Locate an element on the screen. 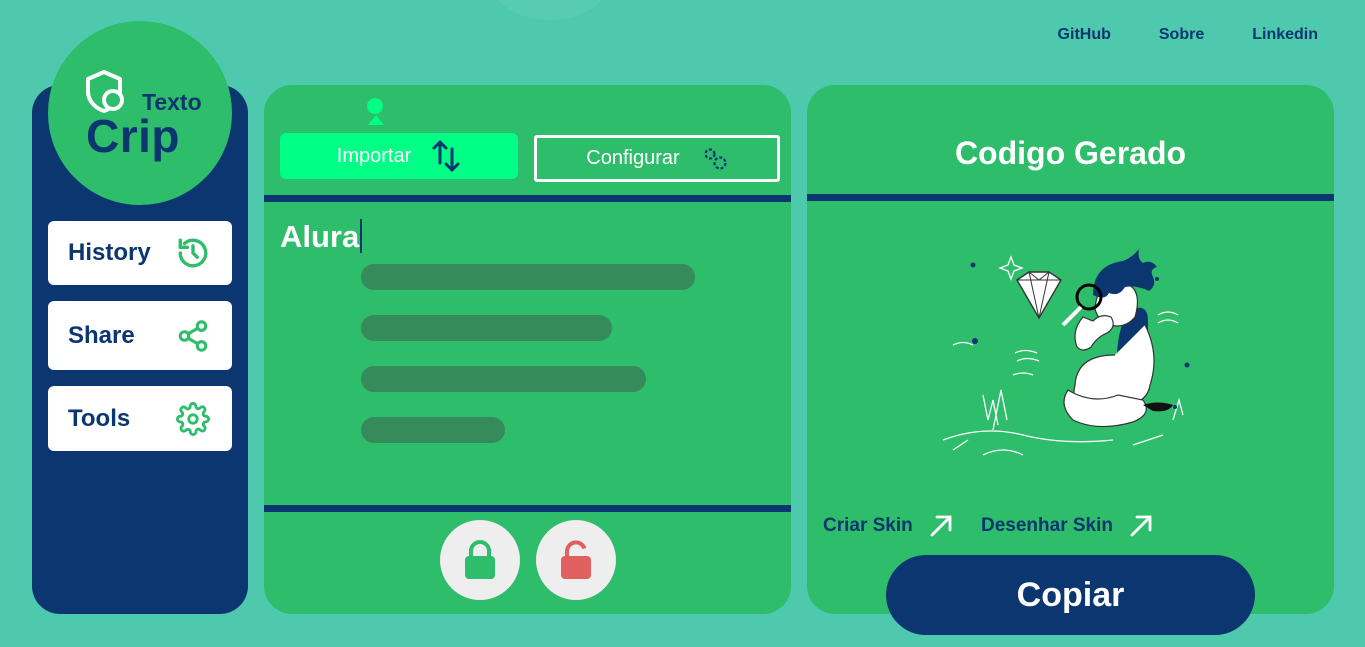  text-input-value: Alura is located at coordinates (320, 236).